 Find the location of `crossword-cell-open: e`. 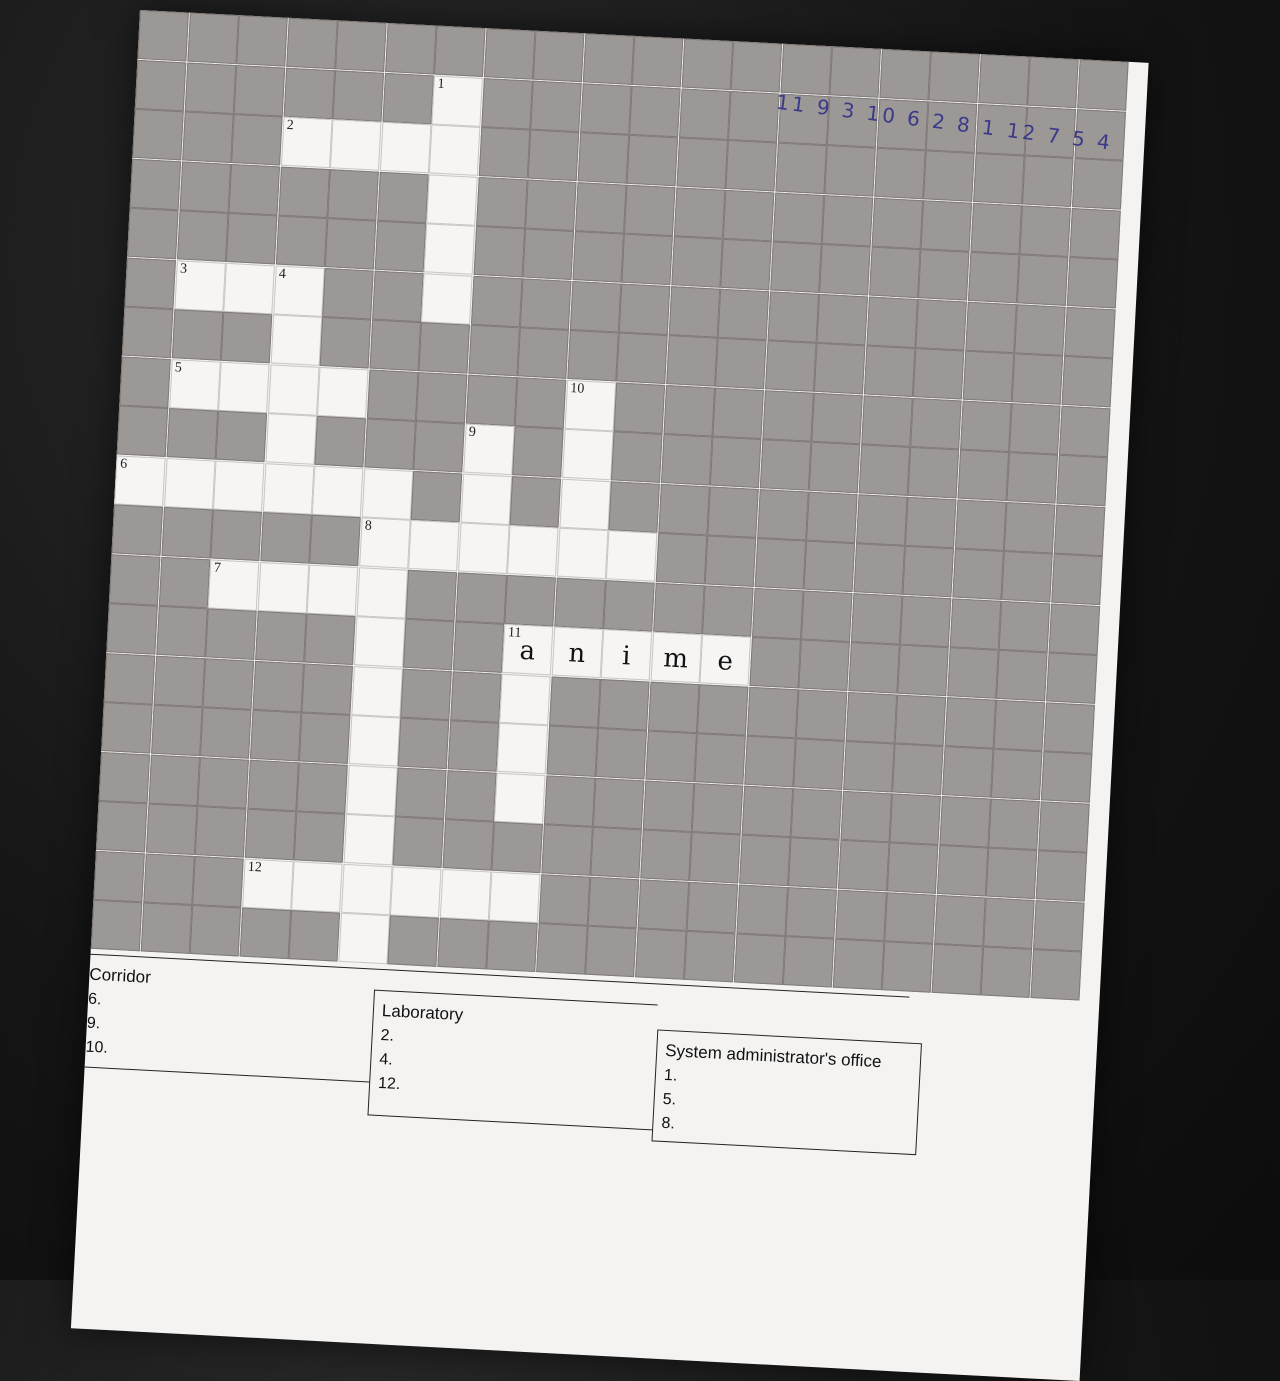

crossword-cell-open: e is located at coordinates (725, 660).